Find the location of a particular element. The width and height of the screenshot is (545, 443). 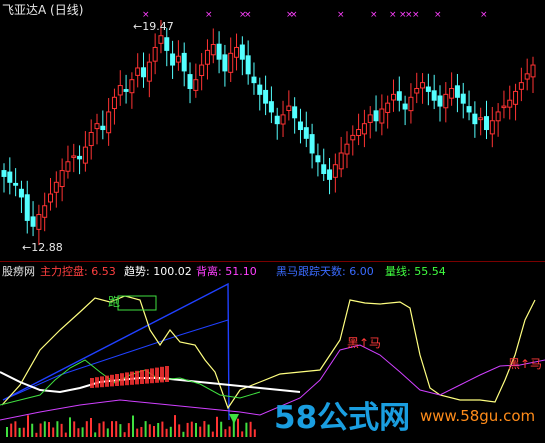

indicator-zlkp: 主力控盘: 6.53 is located at coordinates (78, 271).